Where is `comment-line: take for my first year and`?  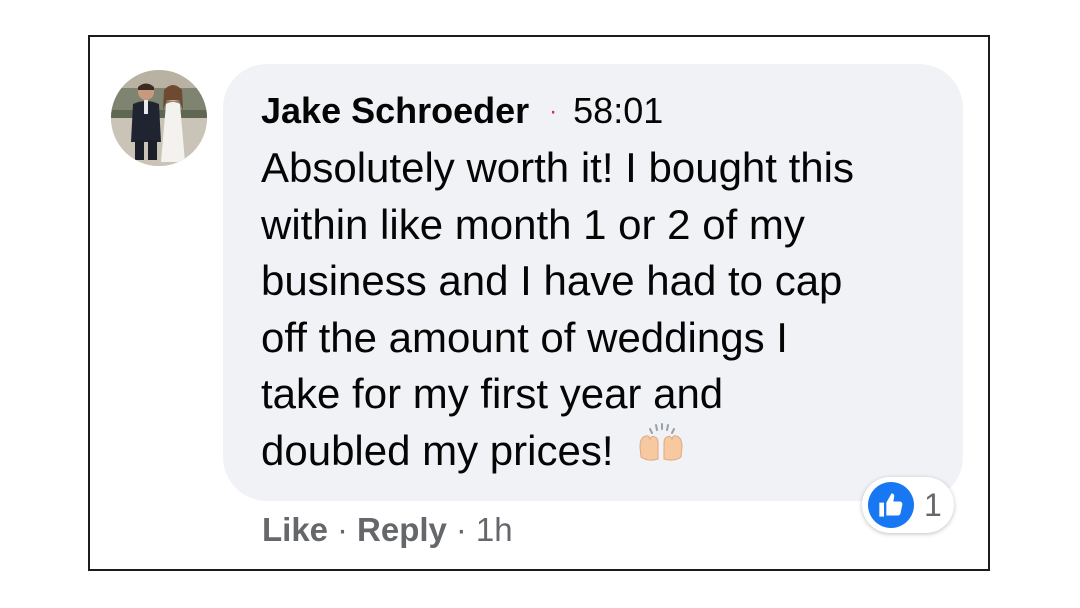
comment-line: take for my first year and is located at coordinates (492, 393).